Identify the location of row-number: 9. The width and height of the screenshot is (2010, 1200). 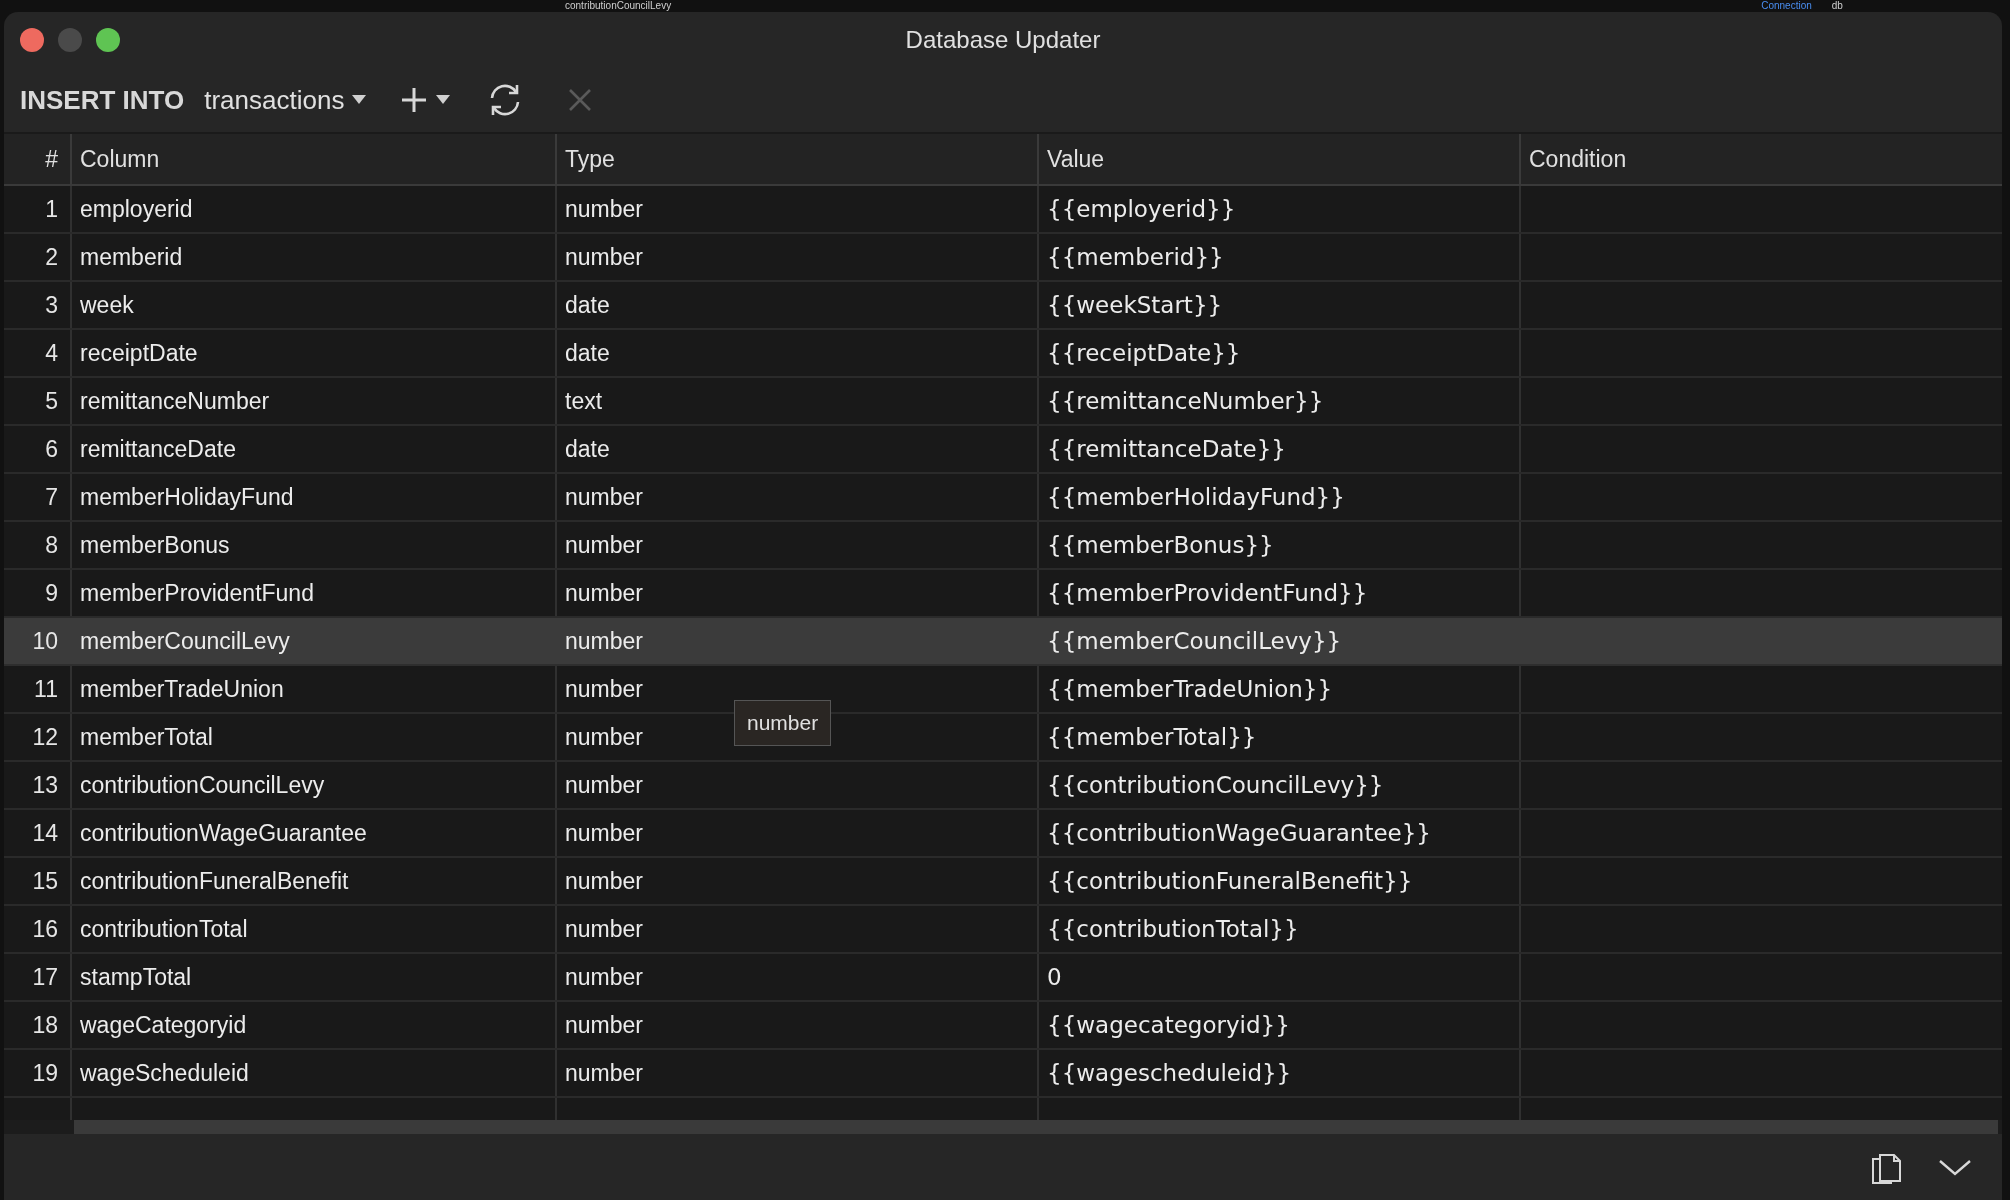
(51, 593).